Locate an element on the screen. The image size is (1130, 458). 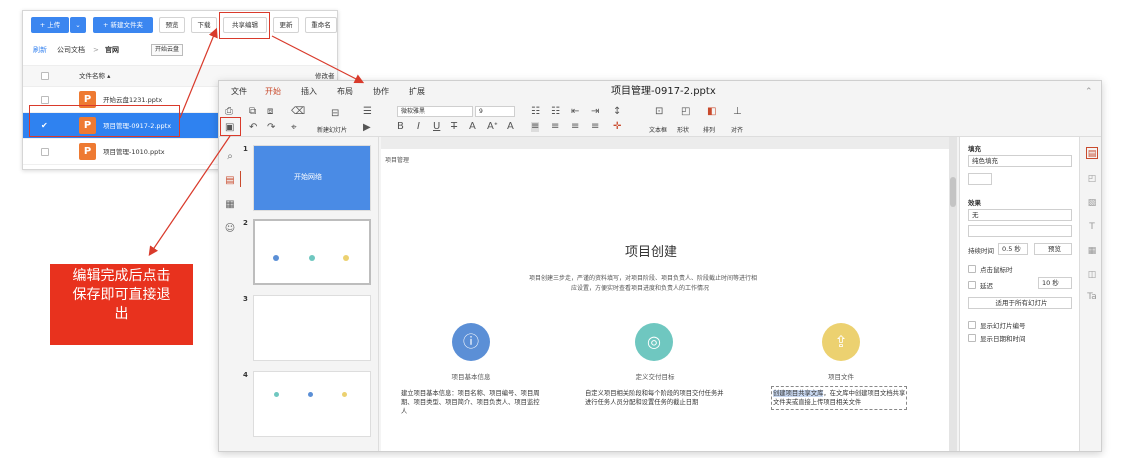
scroll-thumb is located at coordinates (953, 192).